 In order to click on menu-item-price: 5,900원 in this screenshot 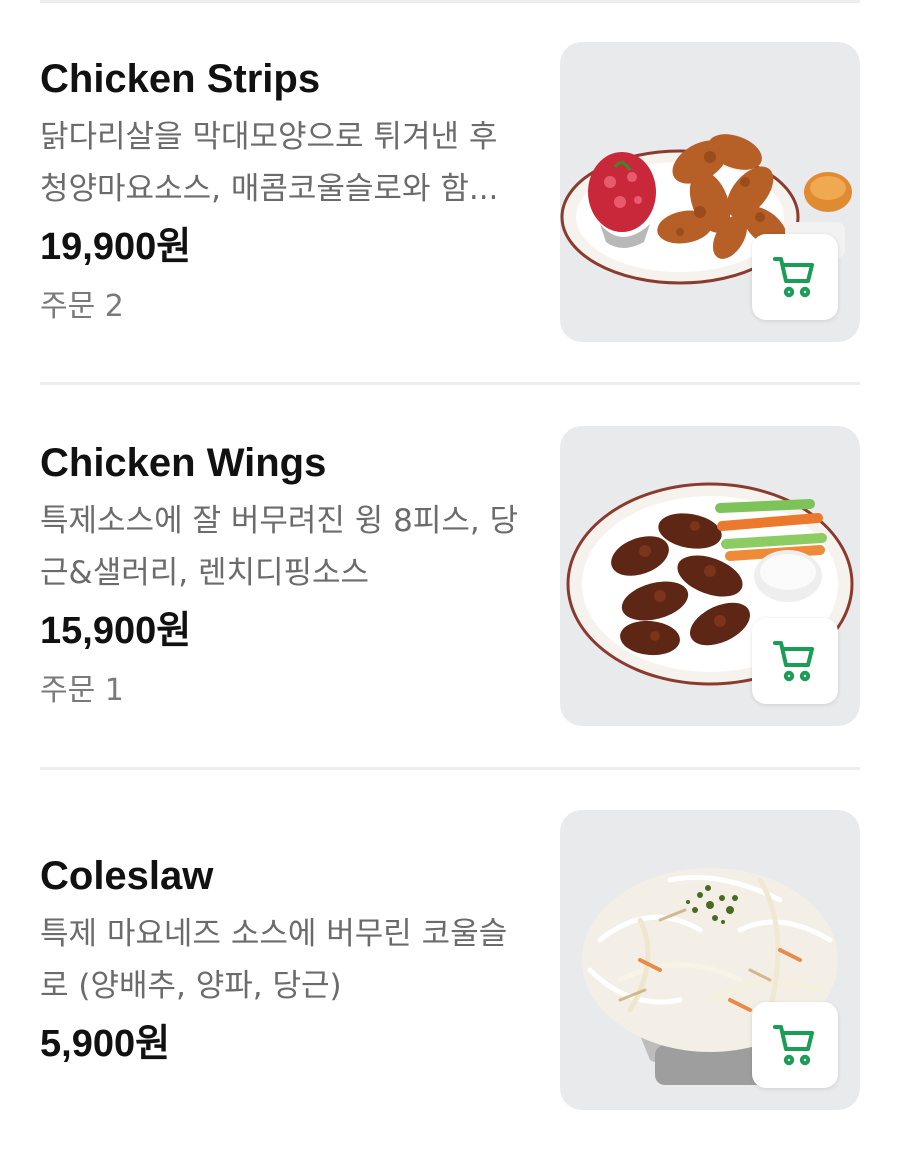, I will do `click(105, 1044)`.